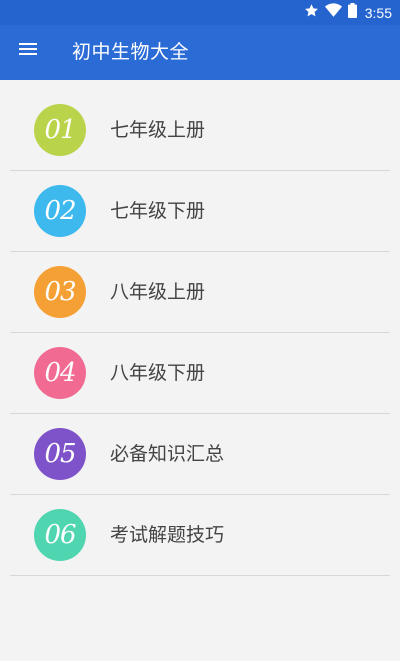  What do you see at coordinates (167, 535) in the screenshot?
I see `list-item-label: 考试解题技巧` at bounding box center [167, 535].